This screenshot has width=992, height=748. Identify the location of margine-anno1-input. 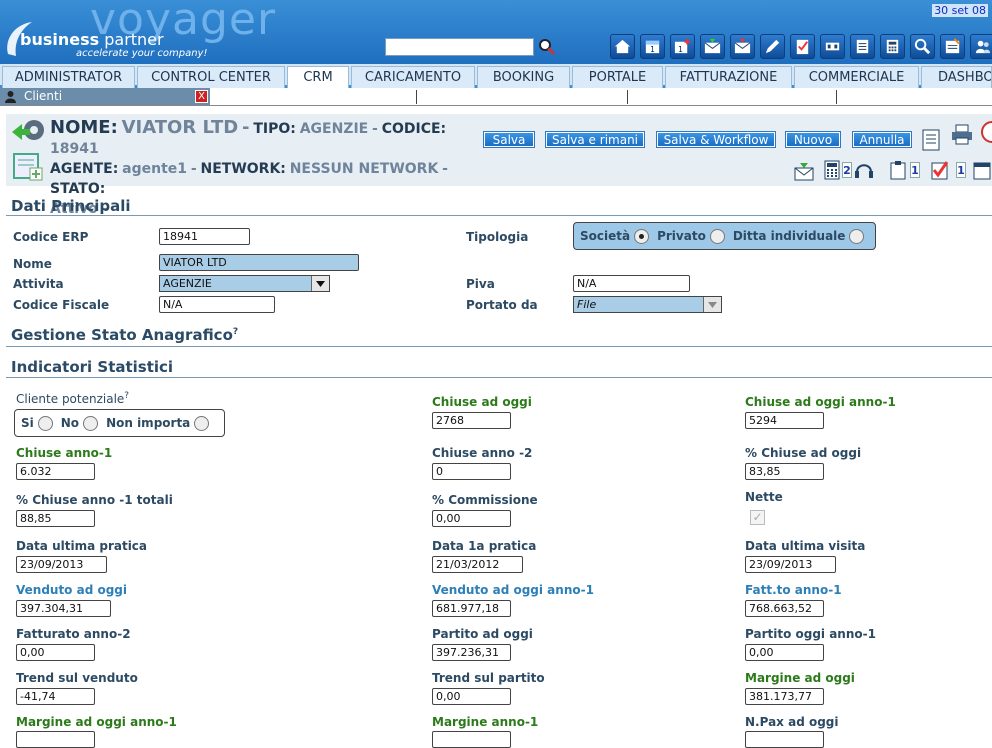
(471, 739).